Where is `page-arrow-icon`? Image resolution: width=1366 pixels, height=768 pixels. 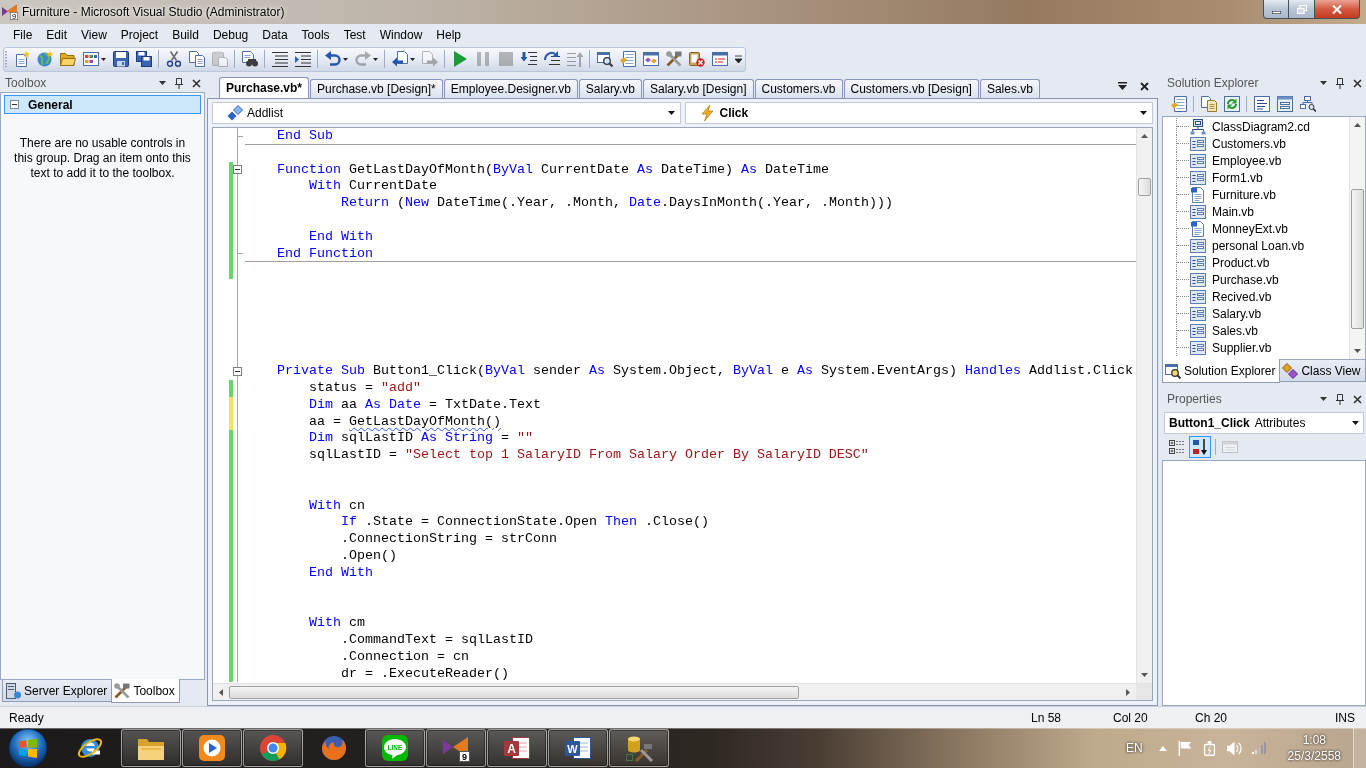
page-arrow-icon is located at coordinates (399, 59).